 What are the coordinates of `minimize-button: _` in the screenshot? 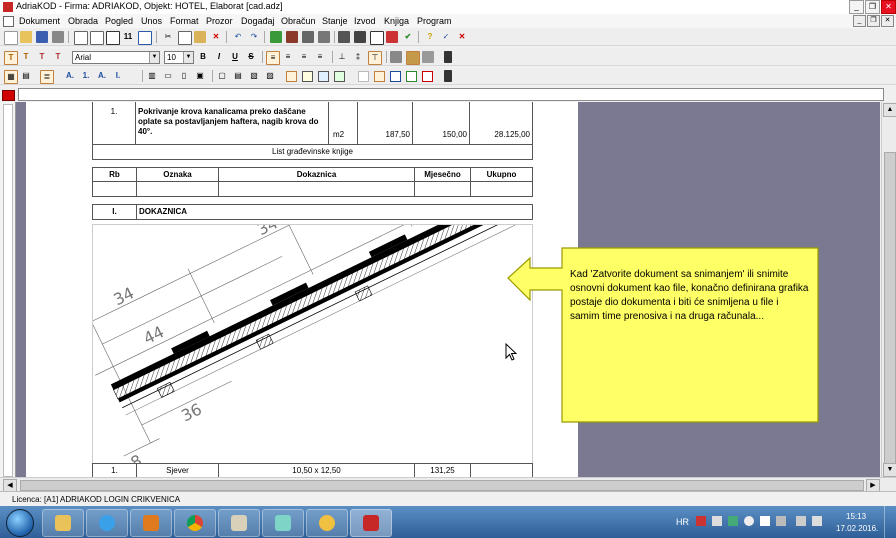 It's located at (856, 7).